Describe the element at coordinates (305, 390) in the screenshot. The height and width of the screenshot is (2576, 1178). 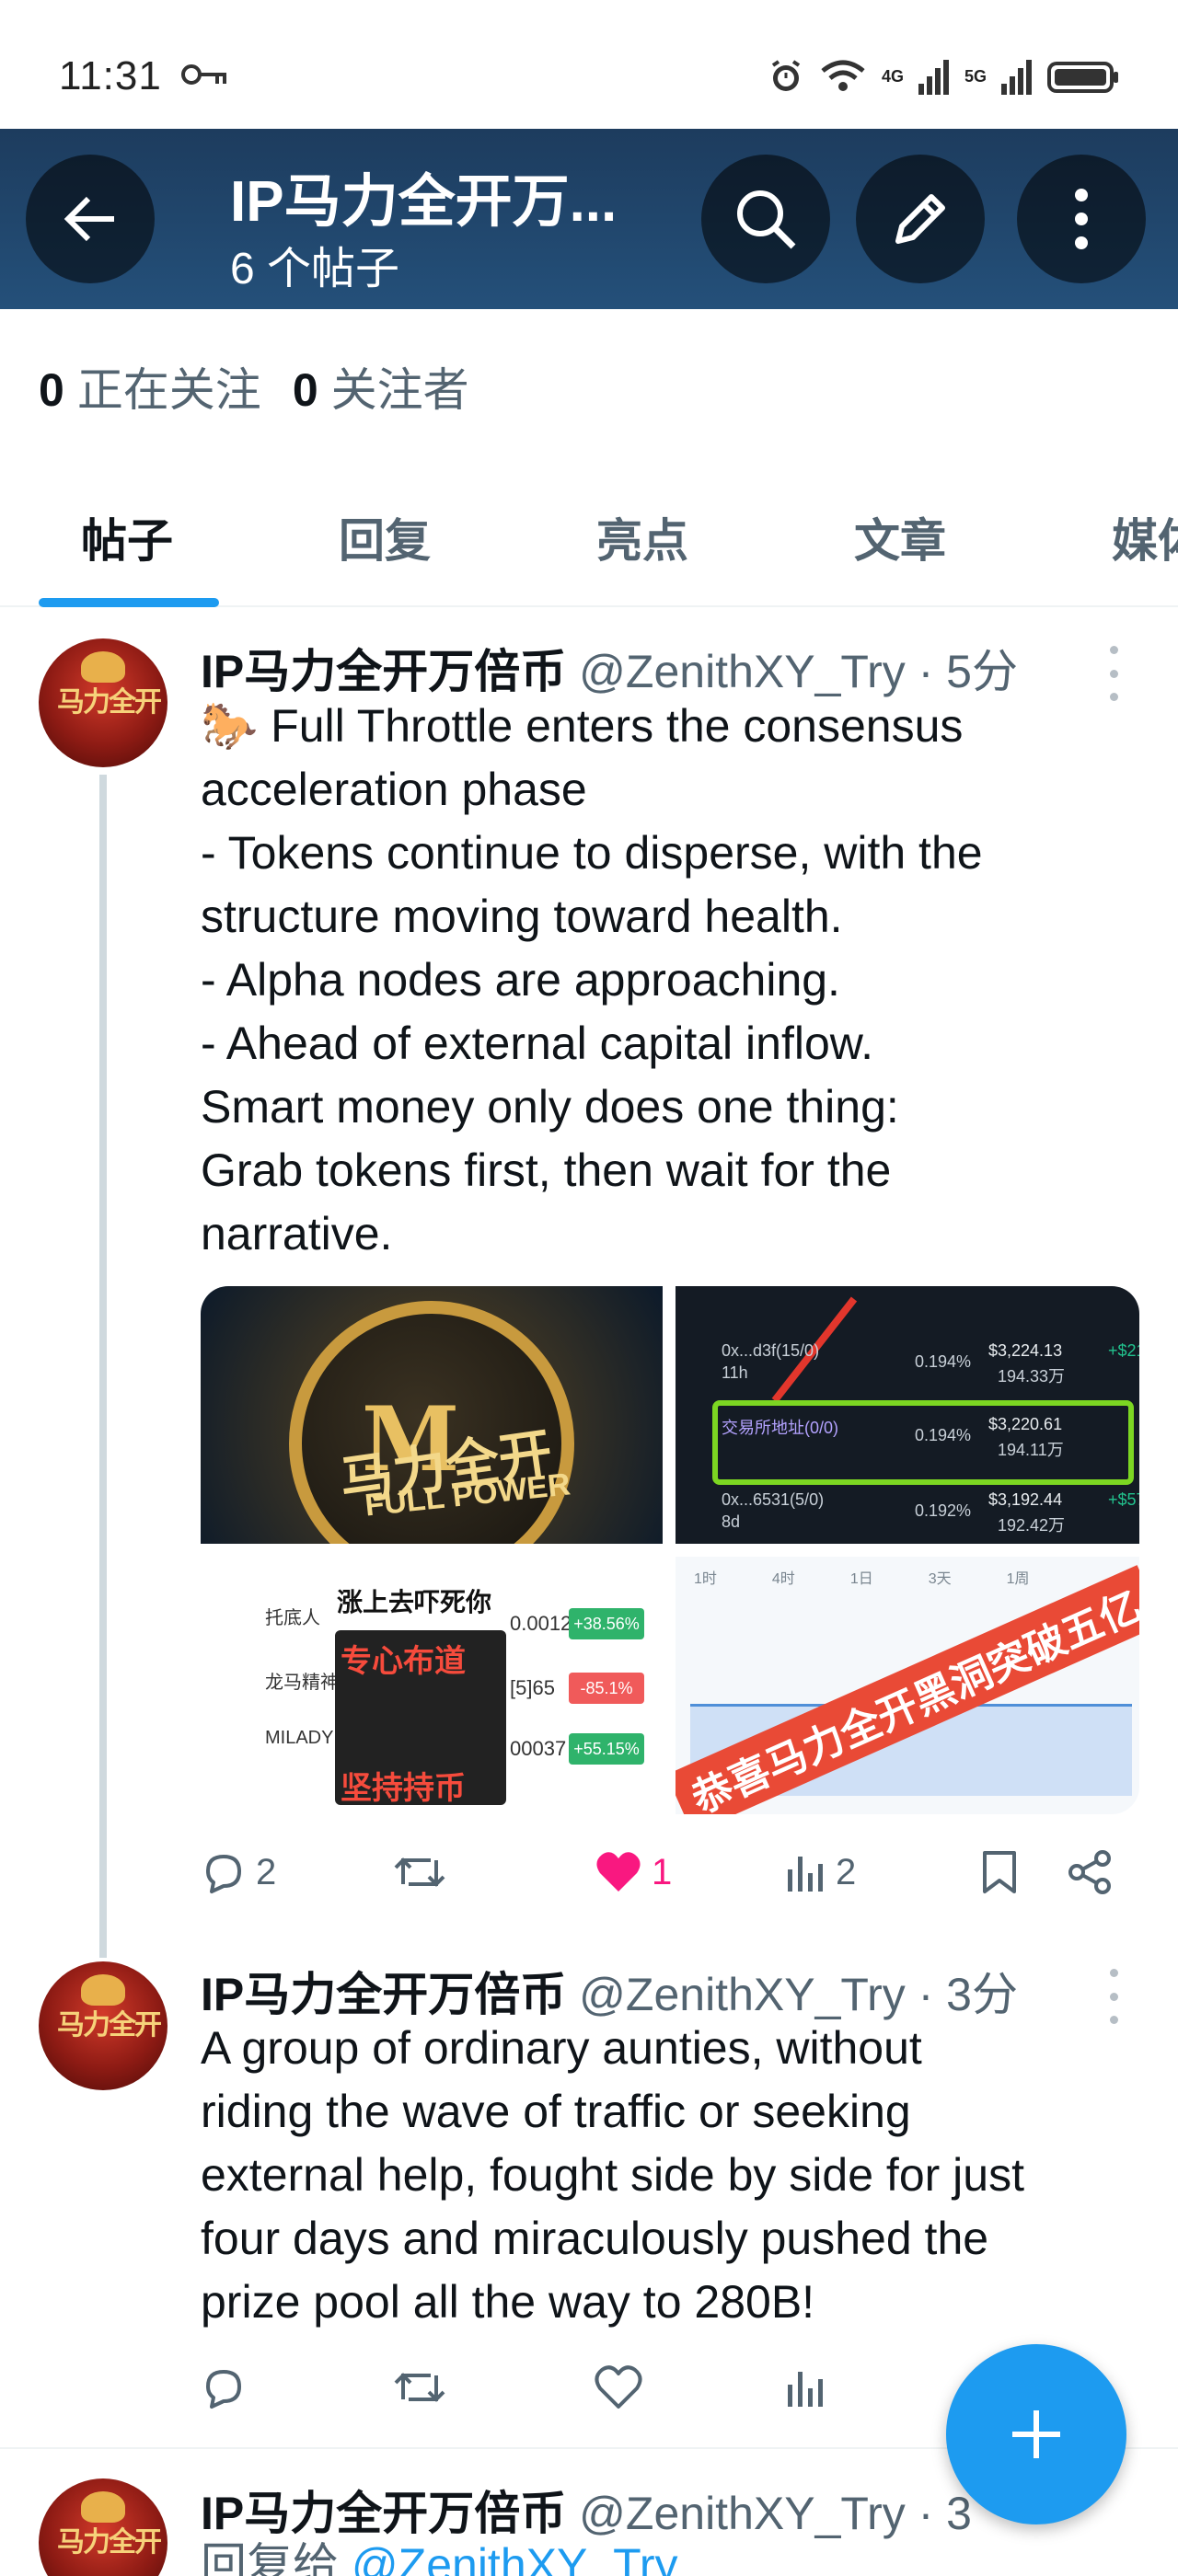
I see `followers-count: 0` at that location.